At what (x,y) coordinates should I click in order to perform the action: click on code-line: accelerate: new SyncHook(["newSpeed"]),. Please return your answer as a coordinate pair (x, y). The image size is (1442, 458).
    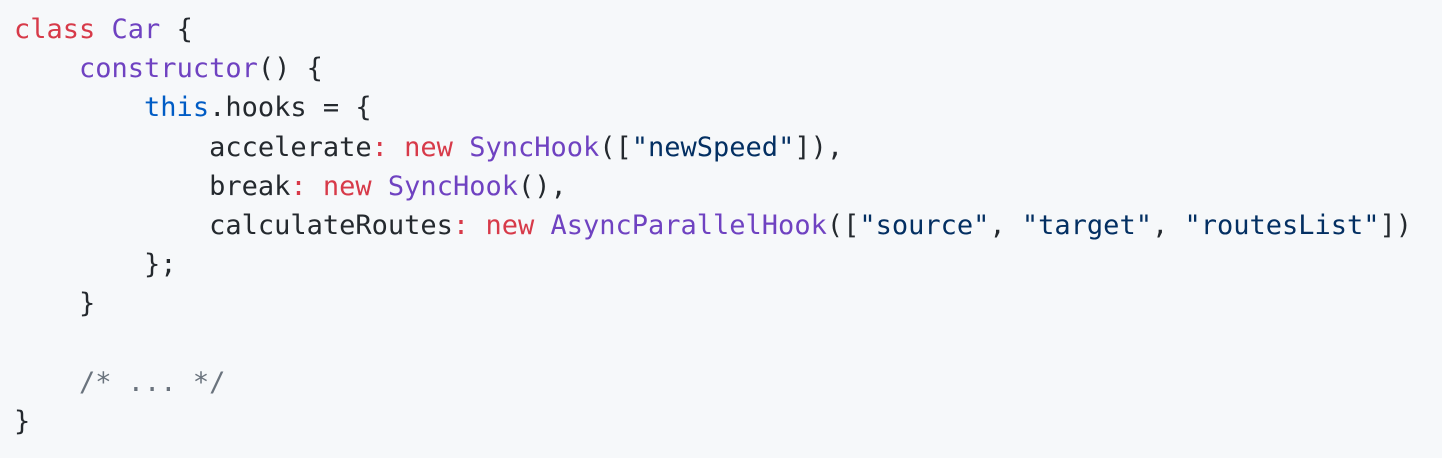
    Looking at the image, I should click on (728, 147).